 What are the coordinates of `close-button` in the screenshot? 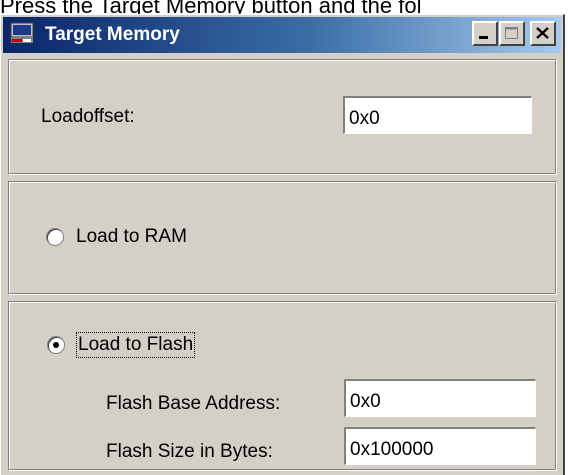 It's located at (543, 33).